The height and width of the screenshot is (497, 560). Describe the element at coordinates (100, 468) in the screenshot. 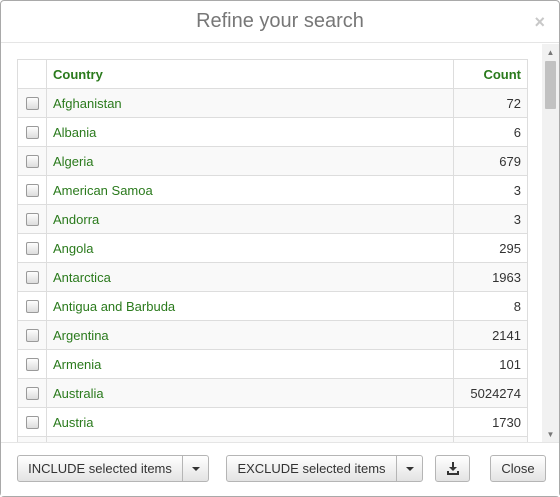

I see `include-selected-button: INCLUDE selected items` at that location.